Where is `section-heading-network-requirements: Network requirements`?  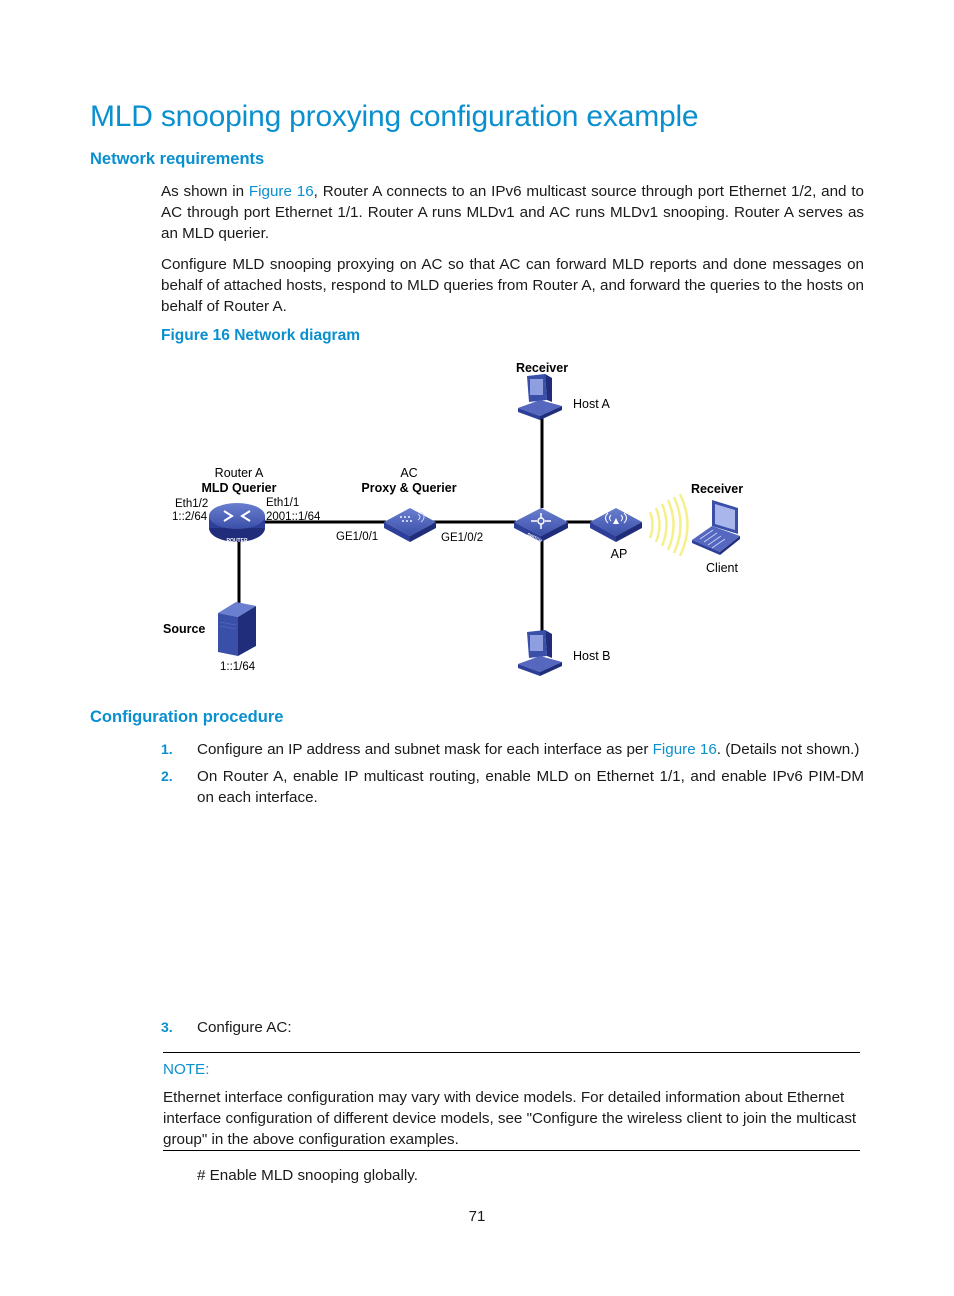
section-heading-network-requirements: Network requirements is located at coordinates (177, 159).